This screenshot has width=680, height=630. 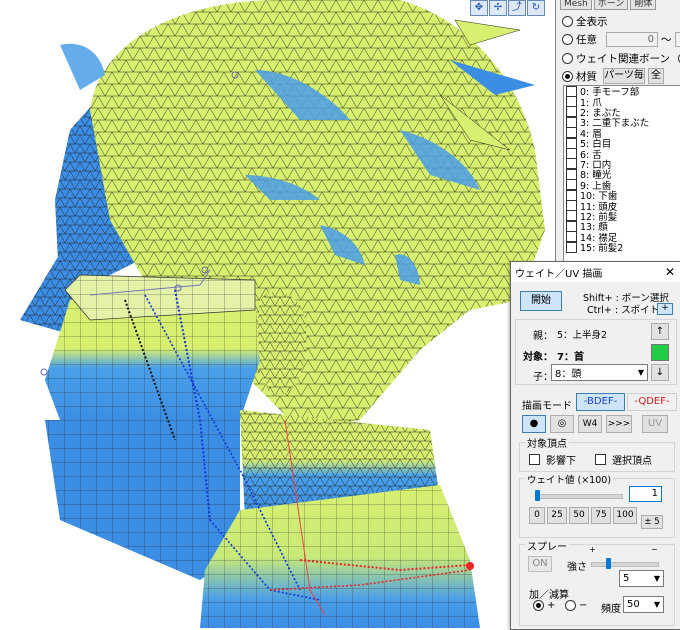 What do you see at coordinates (583, 605) in the screenshot?
I see `radio-subtract-label: −` at bounding box center [583, 605].